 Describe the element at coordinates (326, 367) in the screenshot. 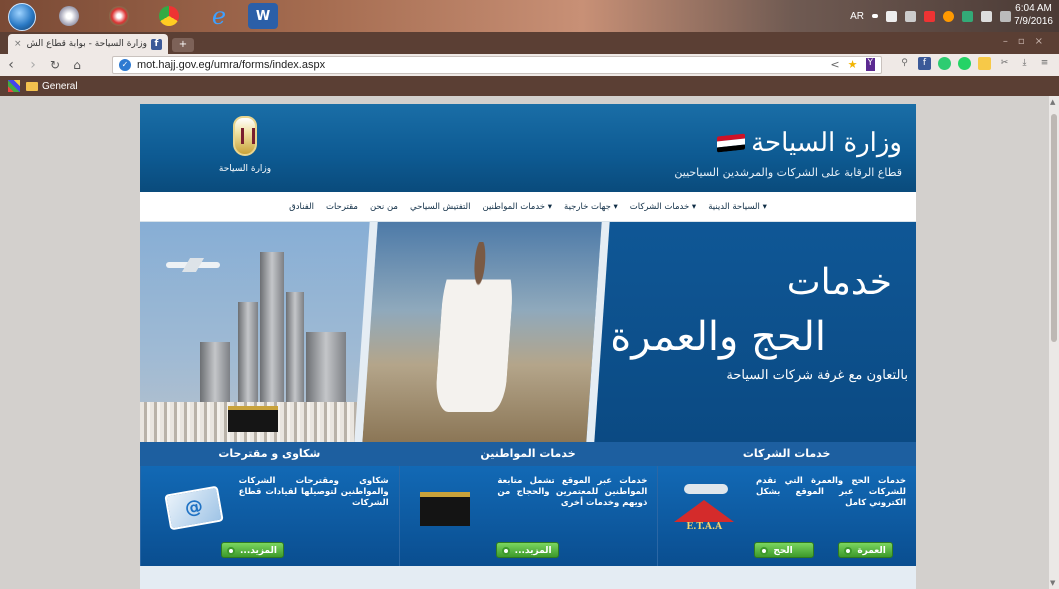

I see `building-image-right` at that location.